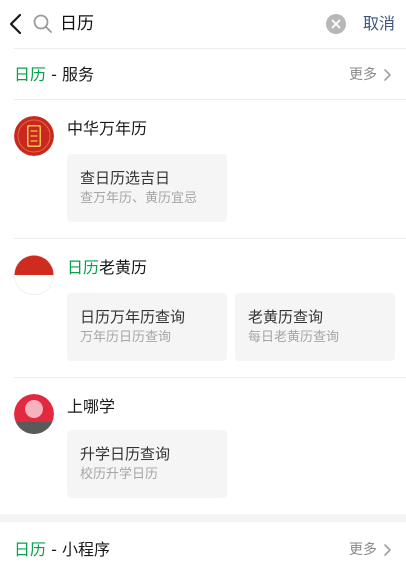  What do you see at coordinates (133, 317) in the screenshot?
I see `card-title: 日历万年历查询` at bounding box center [133, 317].